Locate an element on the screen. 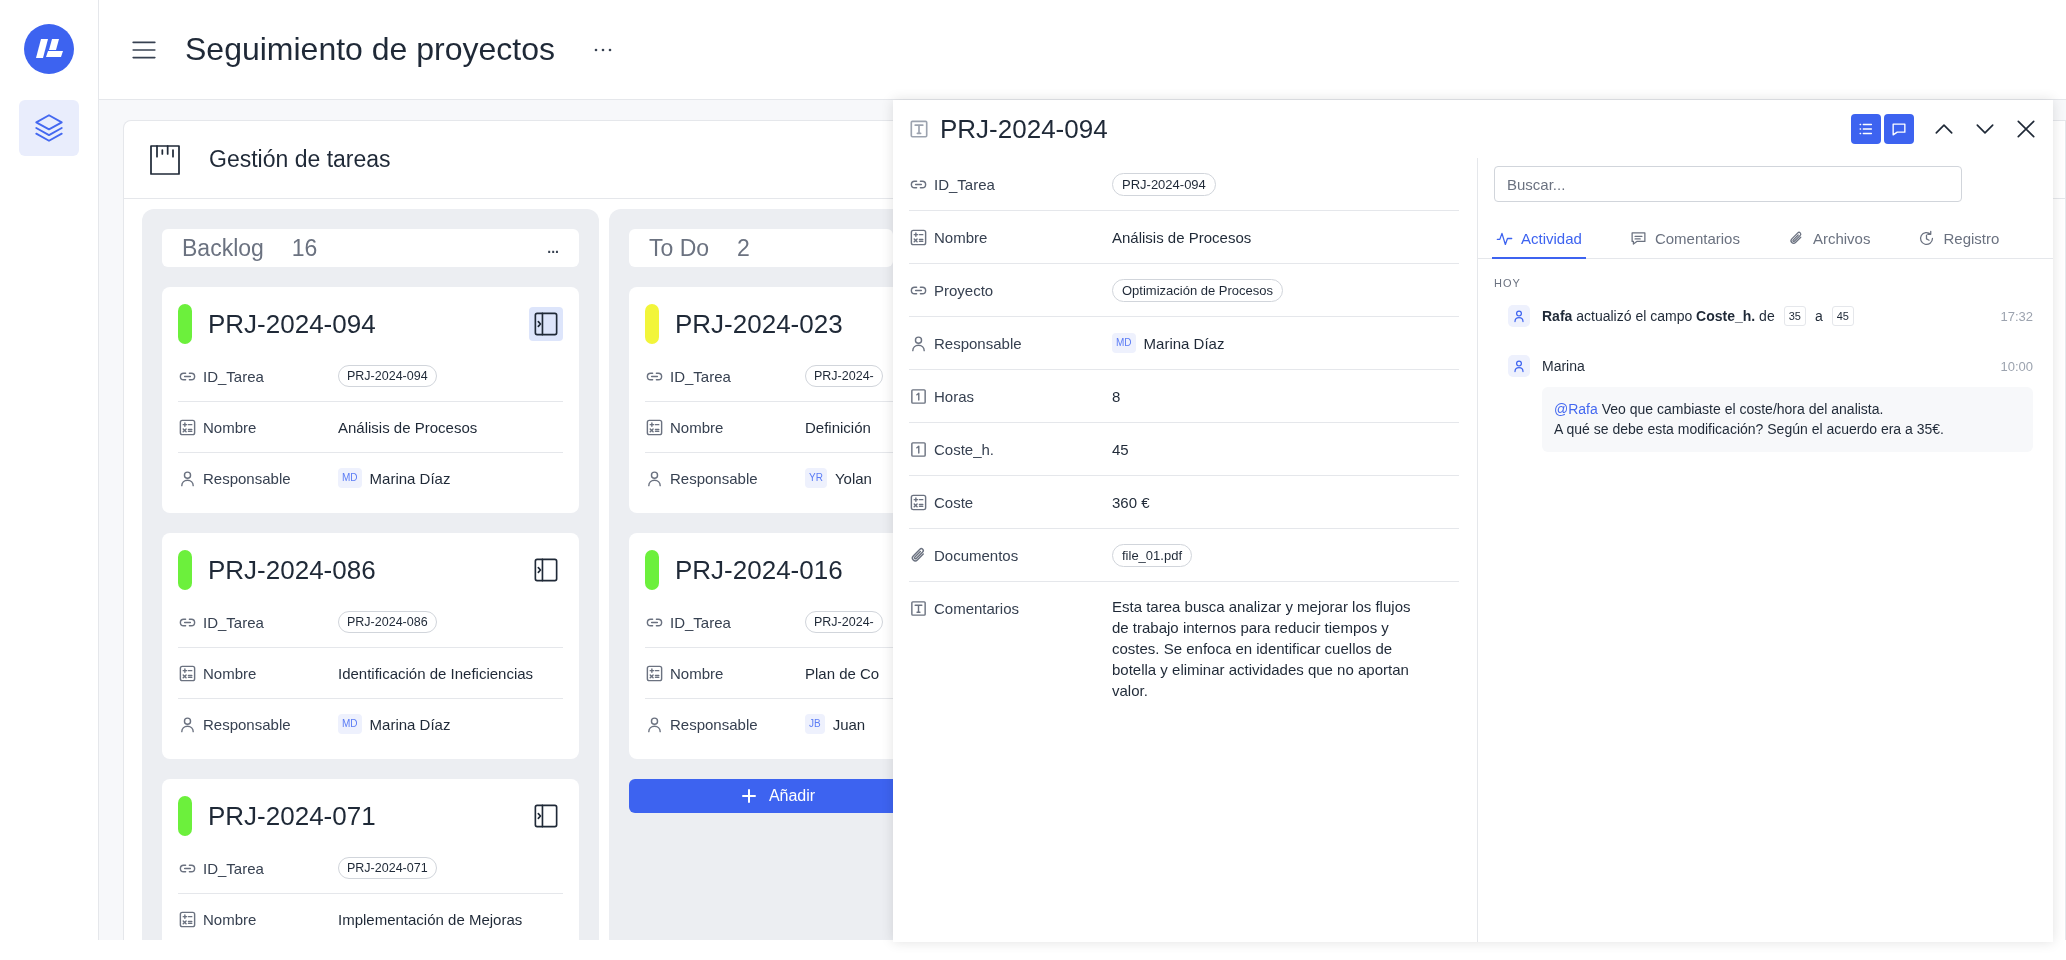 This screenshot has height=960, width=2066. history-icon is located at coordinates (1927, 238).